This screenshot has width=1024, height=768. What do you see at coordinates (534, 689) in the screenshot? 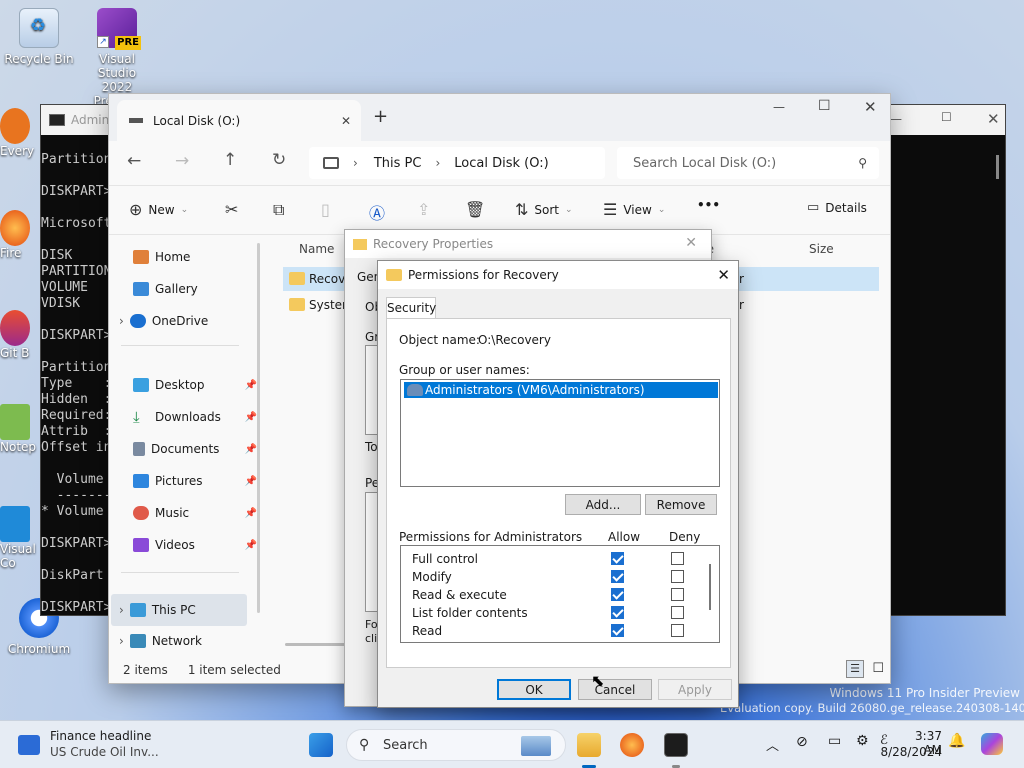
I see `ok-button: OK` at bounding box center [534, 689].